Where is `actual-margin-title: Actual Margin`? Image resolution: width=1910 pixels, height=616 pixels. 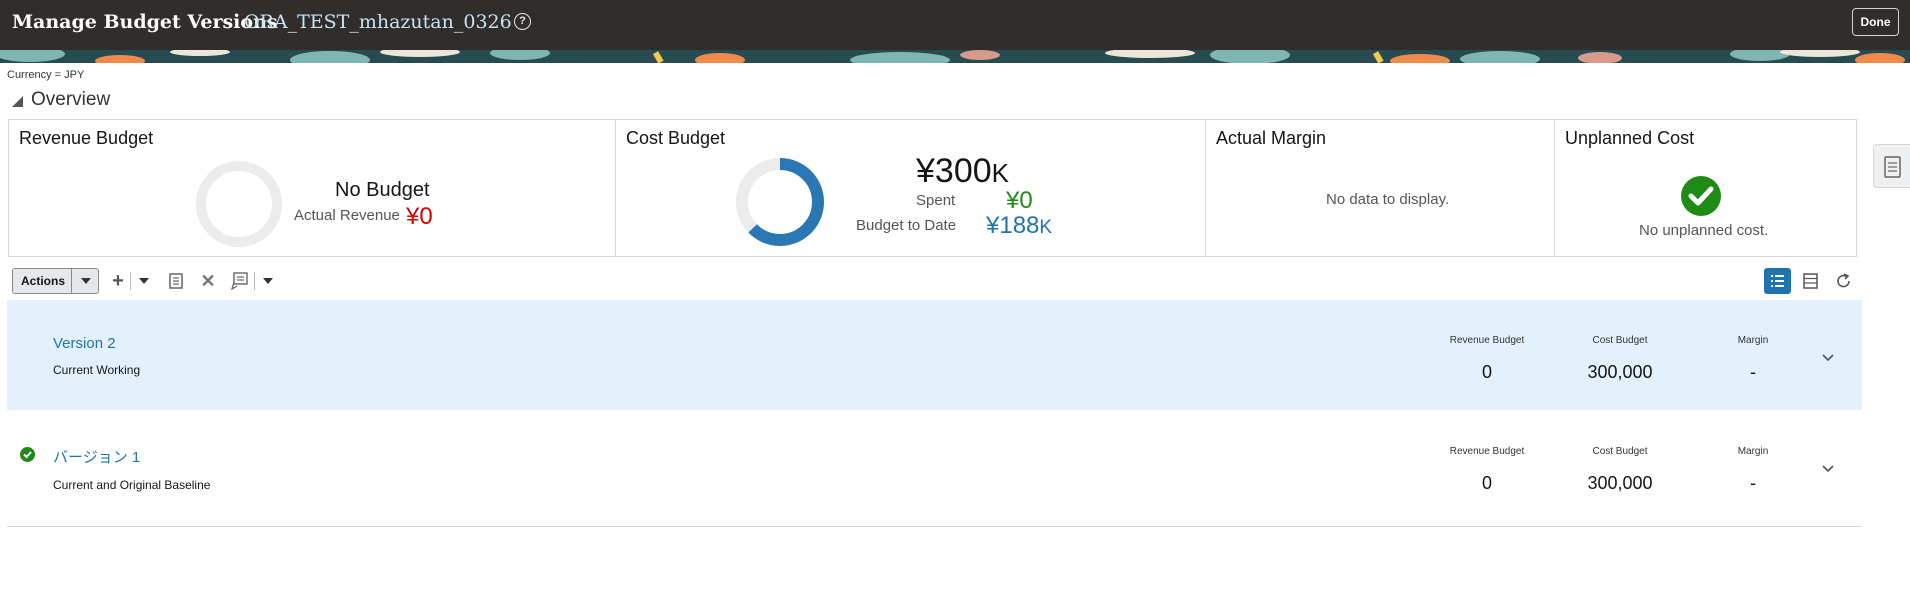
actual-margin-title: Actual Margin is located at coordinates (1271, 138).